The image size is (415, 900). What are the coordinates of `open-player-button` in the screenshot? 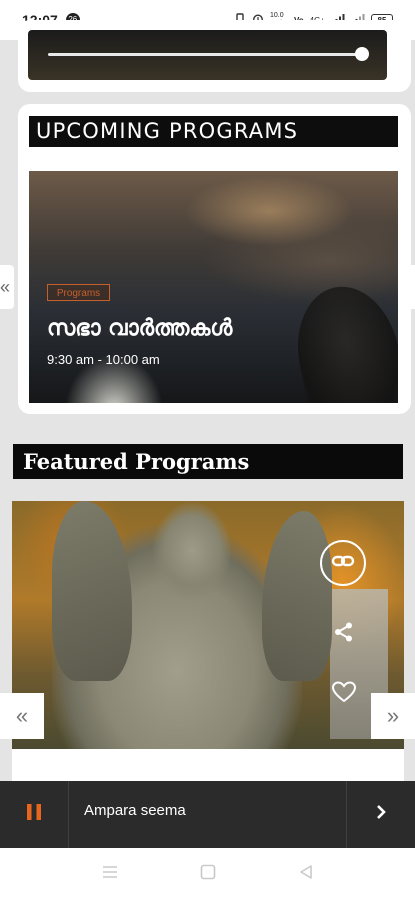 It's located at (381, 814).